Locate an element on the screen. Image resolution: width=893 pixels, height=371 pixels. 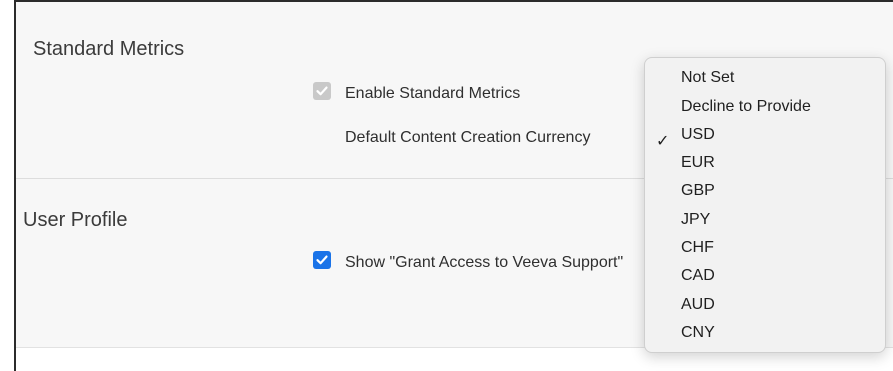
currency-option-cad: CAD is located at coordinates (698, 276).